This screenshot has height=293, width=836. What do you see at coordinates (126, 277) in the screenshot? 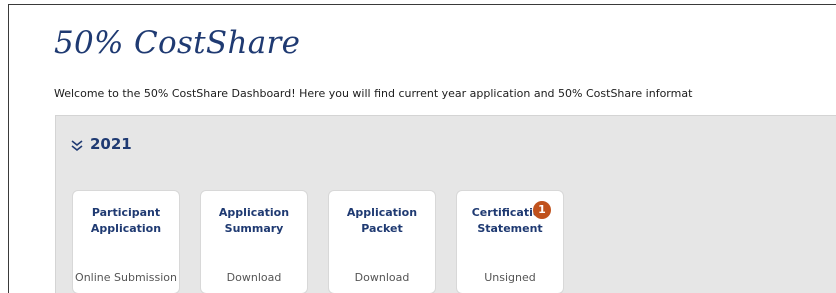
I see `card-status: Online Submission` at bounding box center [126, 277].